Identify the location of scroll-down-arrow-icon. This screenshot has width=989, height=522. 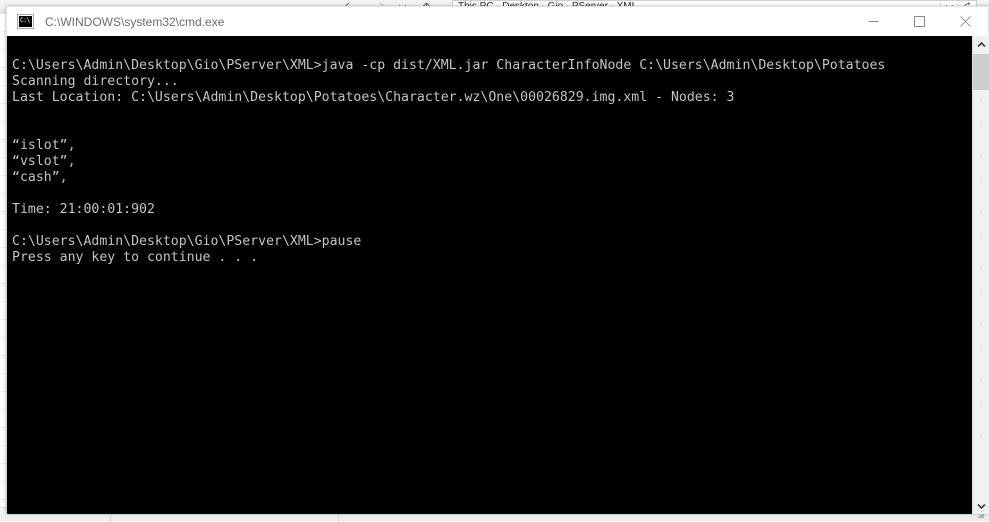
(981, 505).